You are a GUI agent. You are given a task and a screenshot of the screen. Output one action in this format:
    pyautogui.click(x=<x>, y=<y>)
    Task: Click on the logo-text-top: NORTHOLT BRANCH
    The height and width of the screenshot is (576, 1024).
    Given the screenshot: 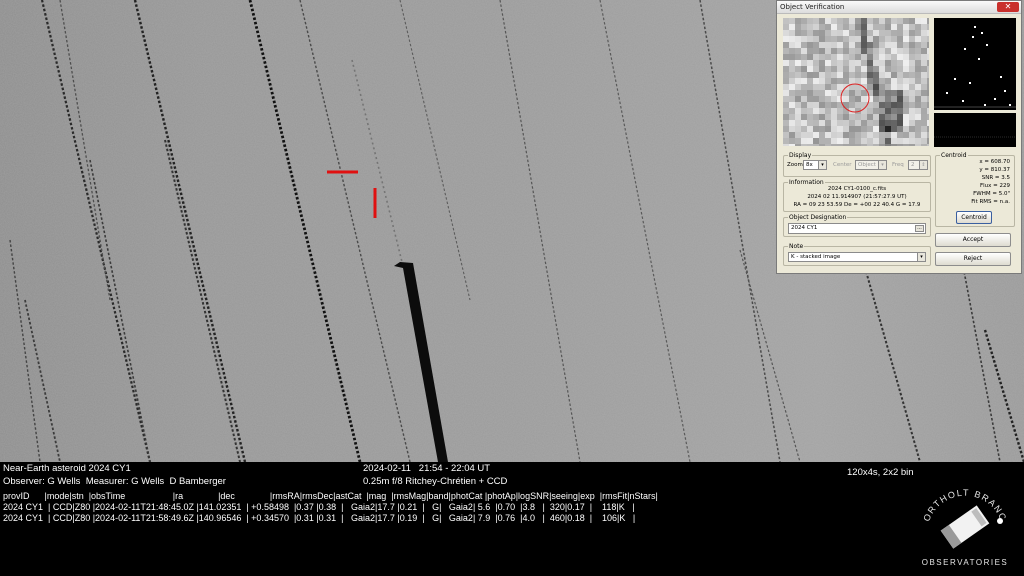 What is the action you would take?
    pyautogui.click(x=959, y=495)
    